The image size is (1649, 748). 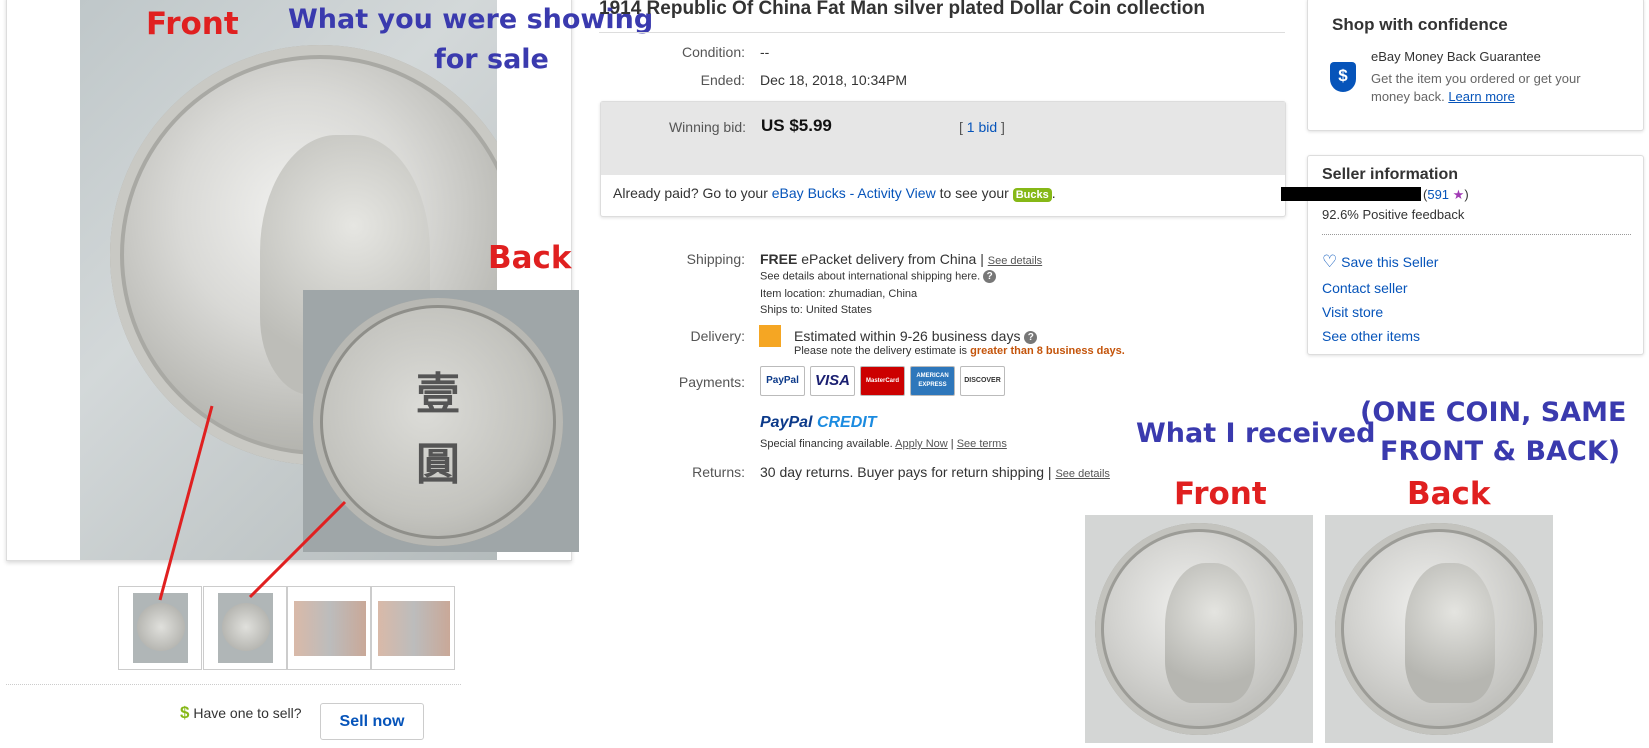 I want to click on financing-text: Special financing available., so click(x=826, y=444).